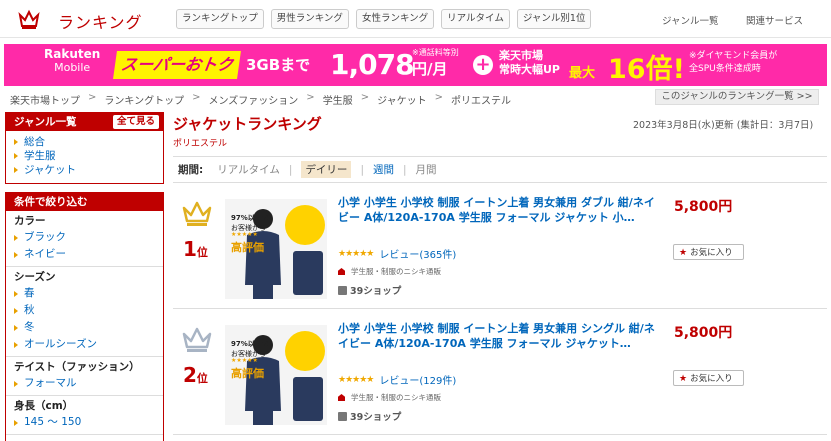 The width and height of the screenshot is (831, 441). Describe the element at coordinates (53, 422) in the screenshot. I see `filter-option-label: 145 ～ 150` at that location.